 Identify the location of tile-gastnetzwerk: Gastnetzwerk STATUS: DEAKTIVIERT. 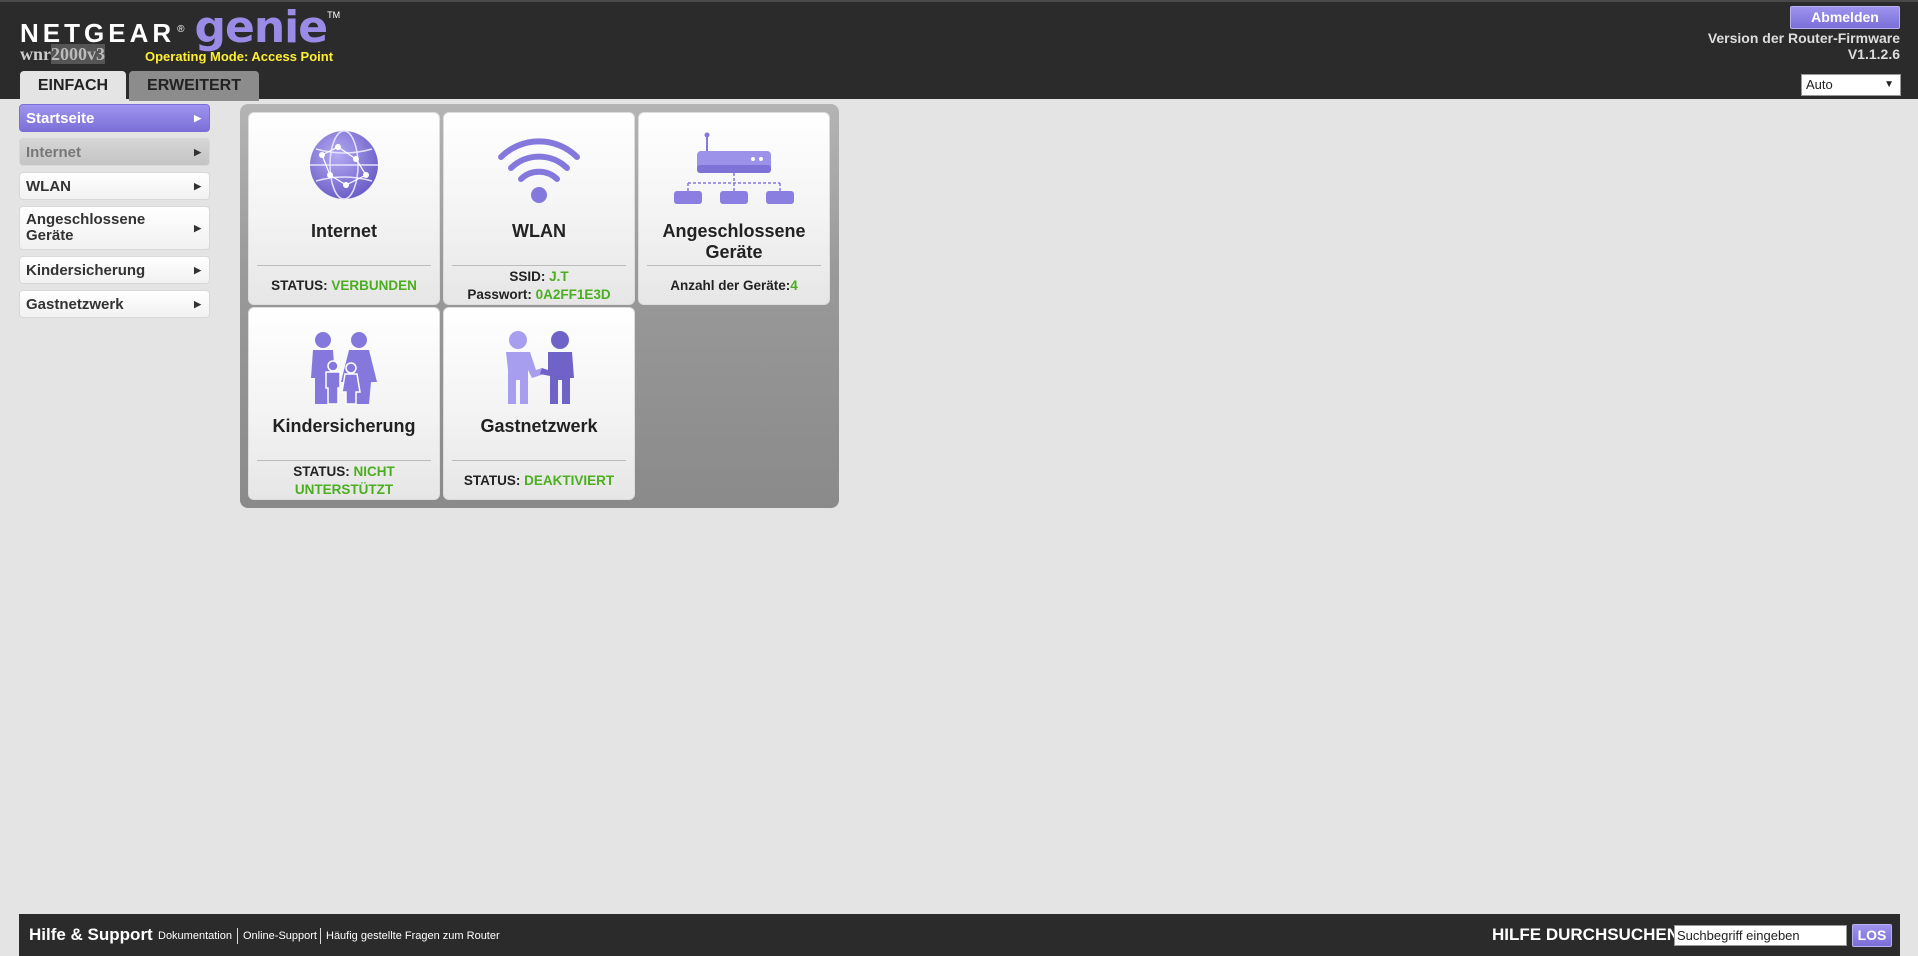
(539, 403).